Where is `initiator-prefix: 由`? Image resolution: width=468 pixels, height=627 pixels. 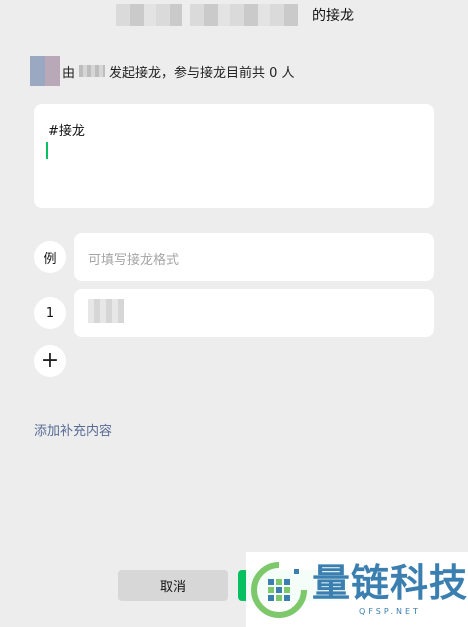
initiator-prefix: 由 is located at coordinates (69, 73).